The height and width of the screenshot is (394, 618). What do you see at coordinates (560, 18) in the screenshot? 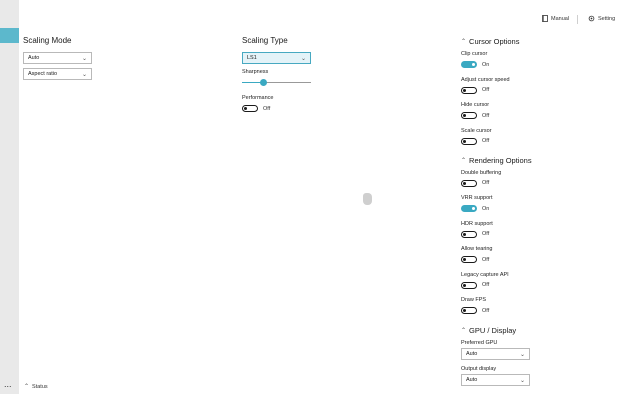
I see `manual-label: Manual` at bounding box center [560, 18].